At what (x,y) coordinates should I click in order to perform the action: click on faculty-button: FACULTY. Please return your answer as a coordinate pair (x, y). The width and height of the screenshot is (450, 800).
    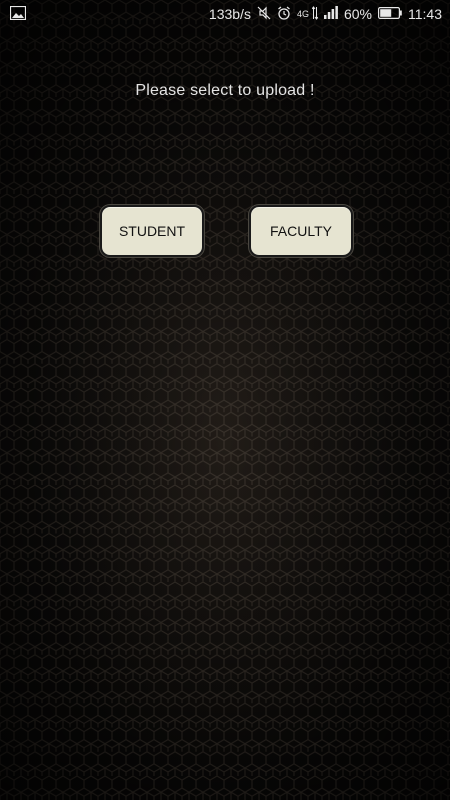
    Looking at the image, I should click on (301, 231).